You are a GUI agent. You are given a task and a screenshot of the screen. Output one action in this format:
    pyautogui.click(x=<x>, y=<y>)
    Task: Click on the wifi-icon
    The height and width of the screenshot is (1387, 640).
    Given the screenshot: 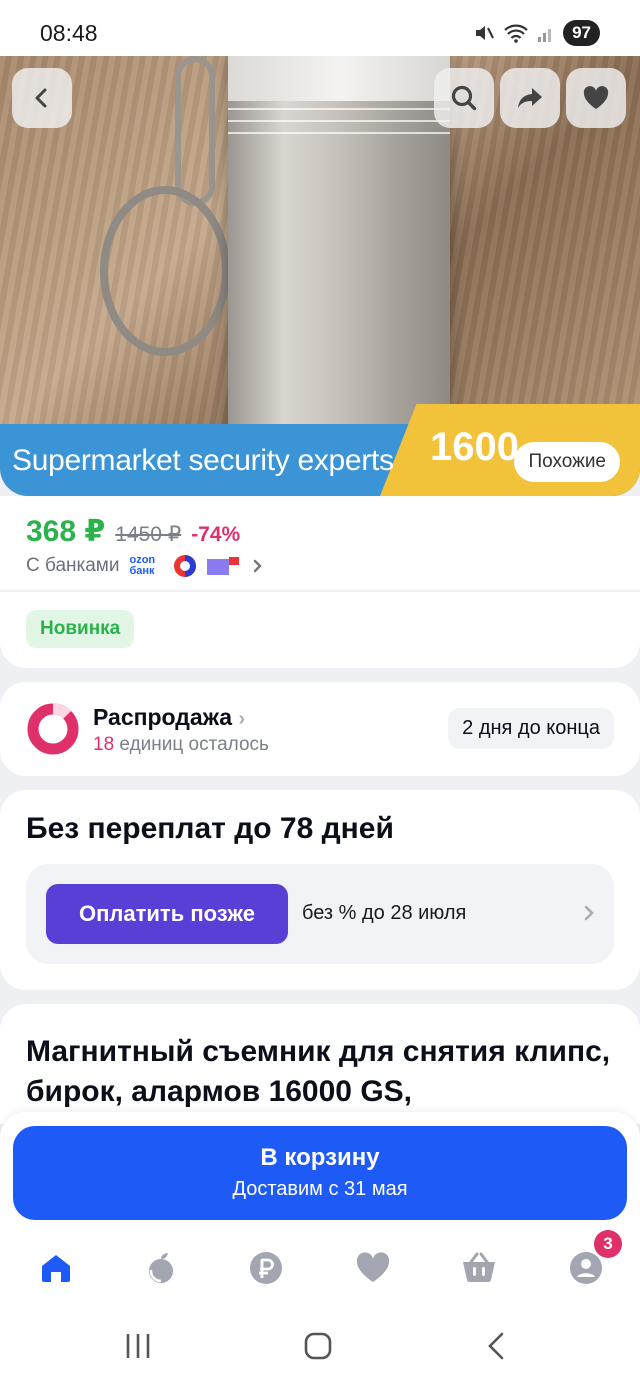 What is the action you would take?
    pyautogui.click(x=516, y=33)
    